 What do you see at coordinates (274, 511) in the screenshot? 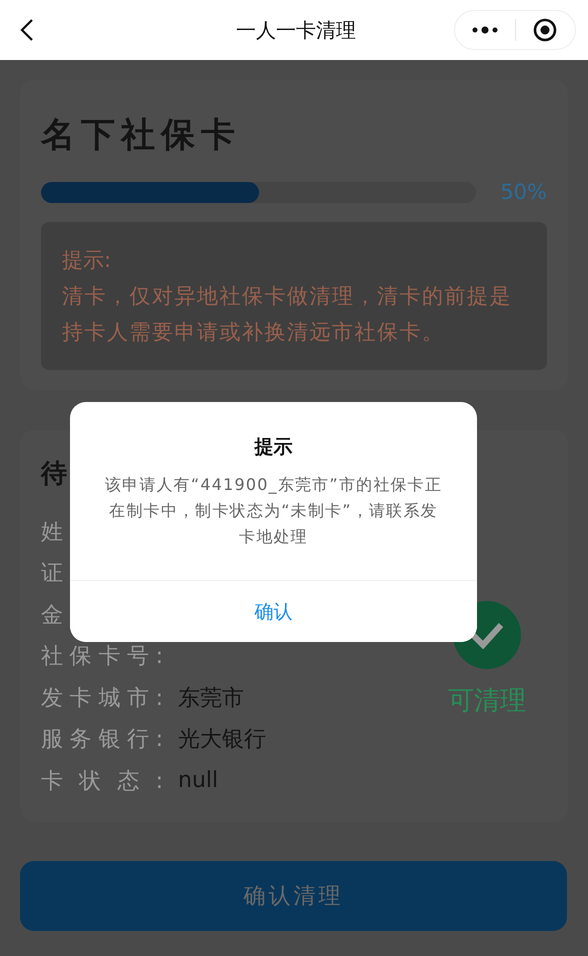
I see `dialog-message: 该申请人有“441900_东莞市”市的社保卡正在制卡中，制卡状态为“未制卡”，请联系发卡地处理` at bounding box center [274, 511].